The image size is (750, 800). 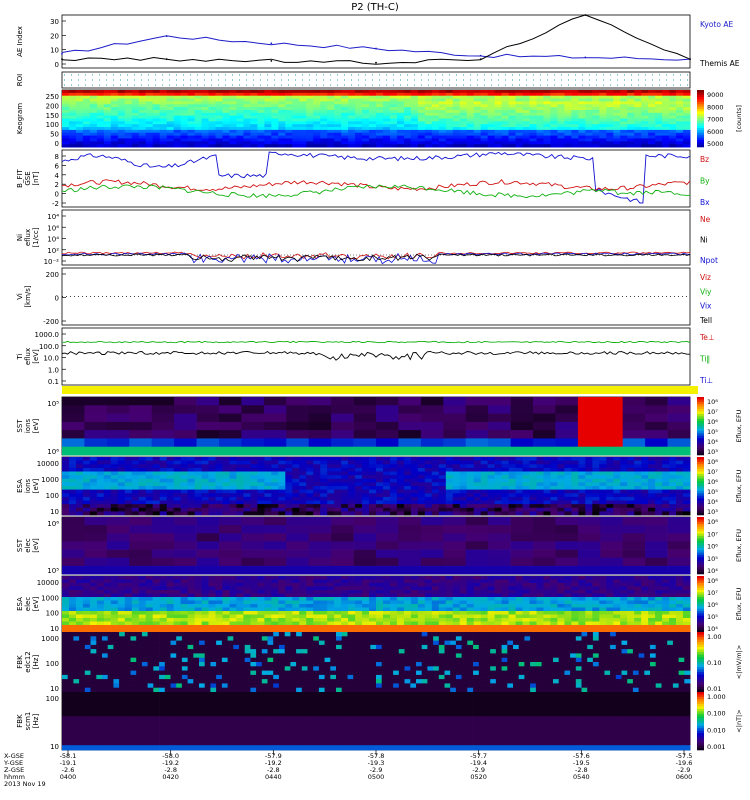 I want to click on tick-label: 6, so click(x=57, y=166).